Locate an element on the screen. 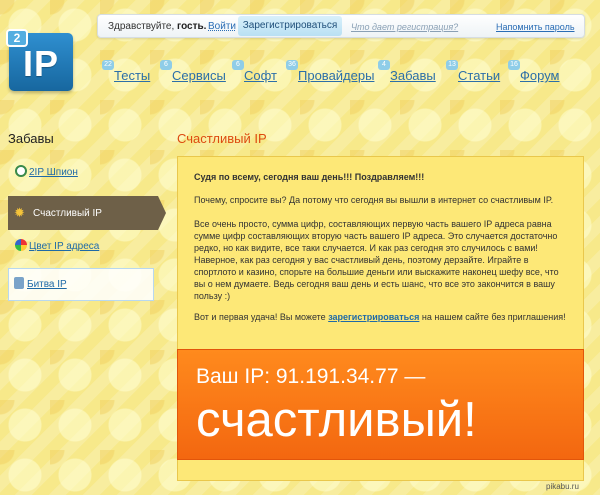 This screenshot has width=600, height=495. fighter-icon is located at coordinates (19, 283).